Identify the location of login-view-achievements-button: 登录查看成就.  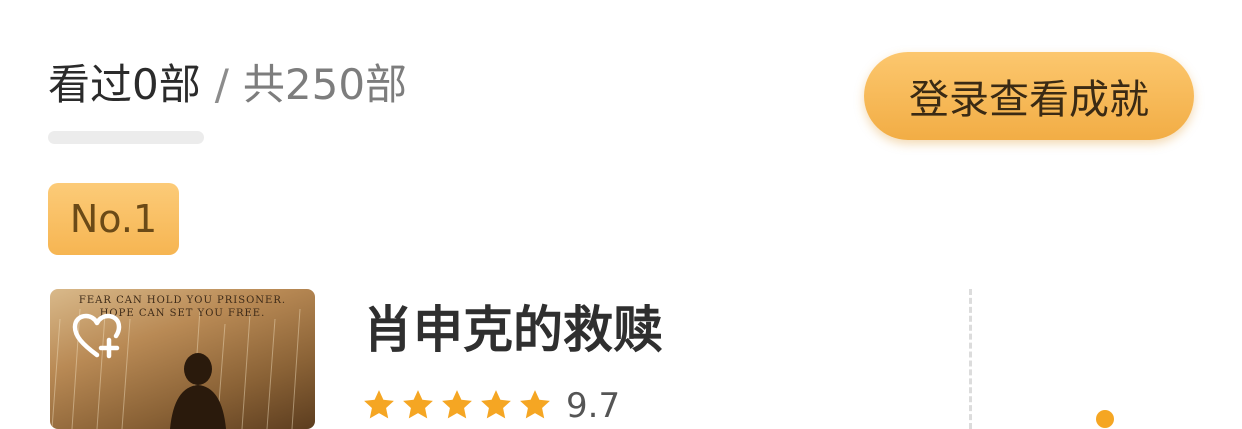
(1029, 96).